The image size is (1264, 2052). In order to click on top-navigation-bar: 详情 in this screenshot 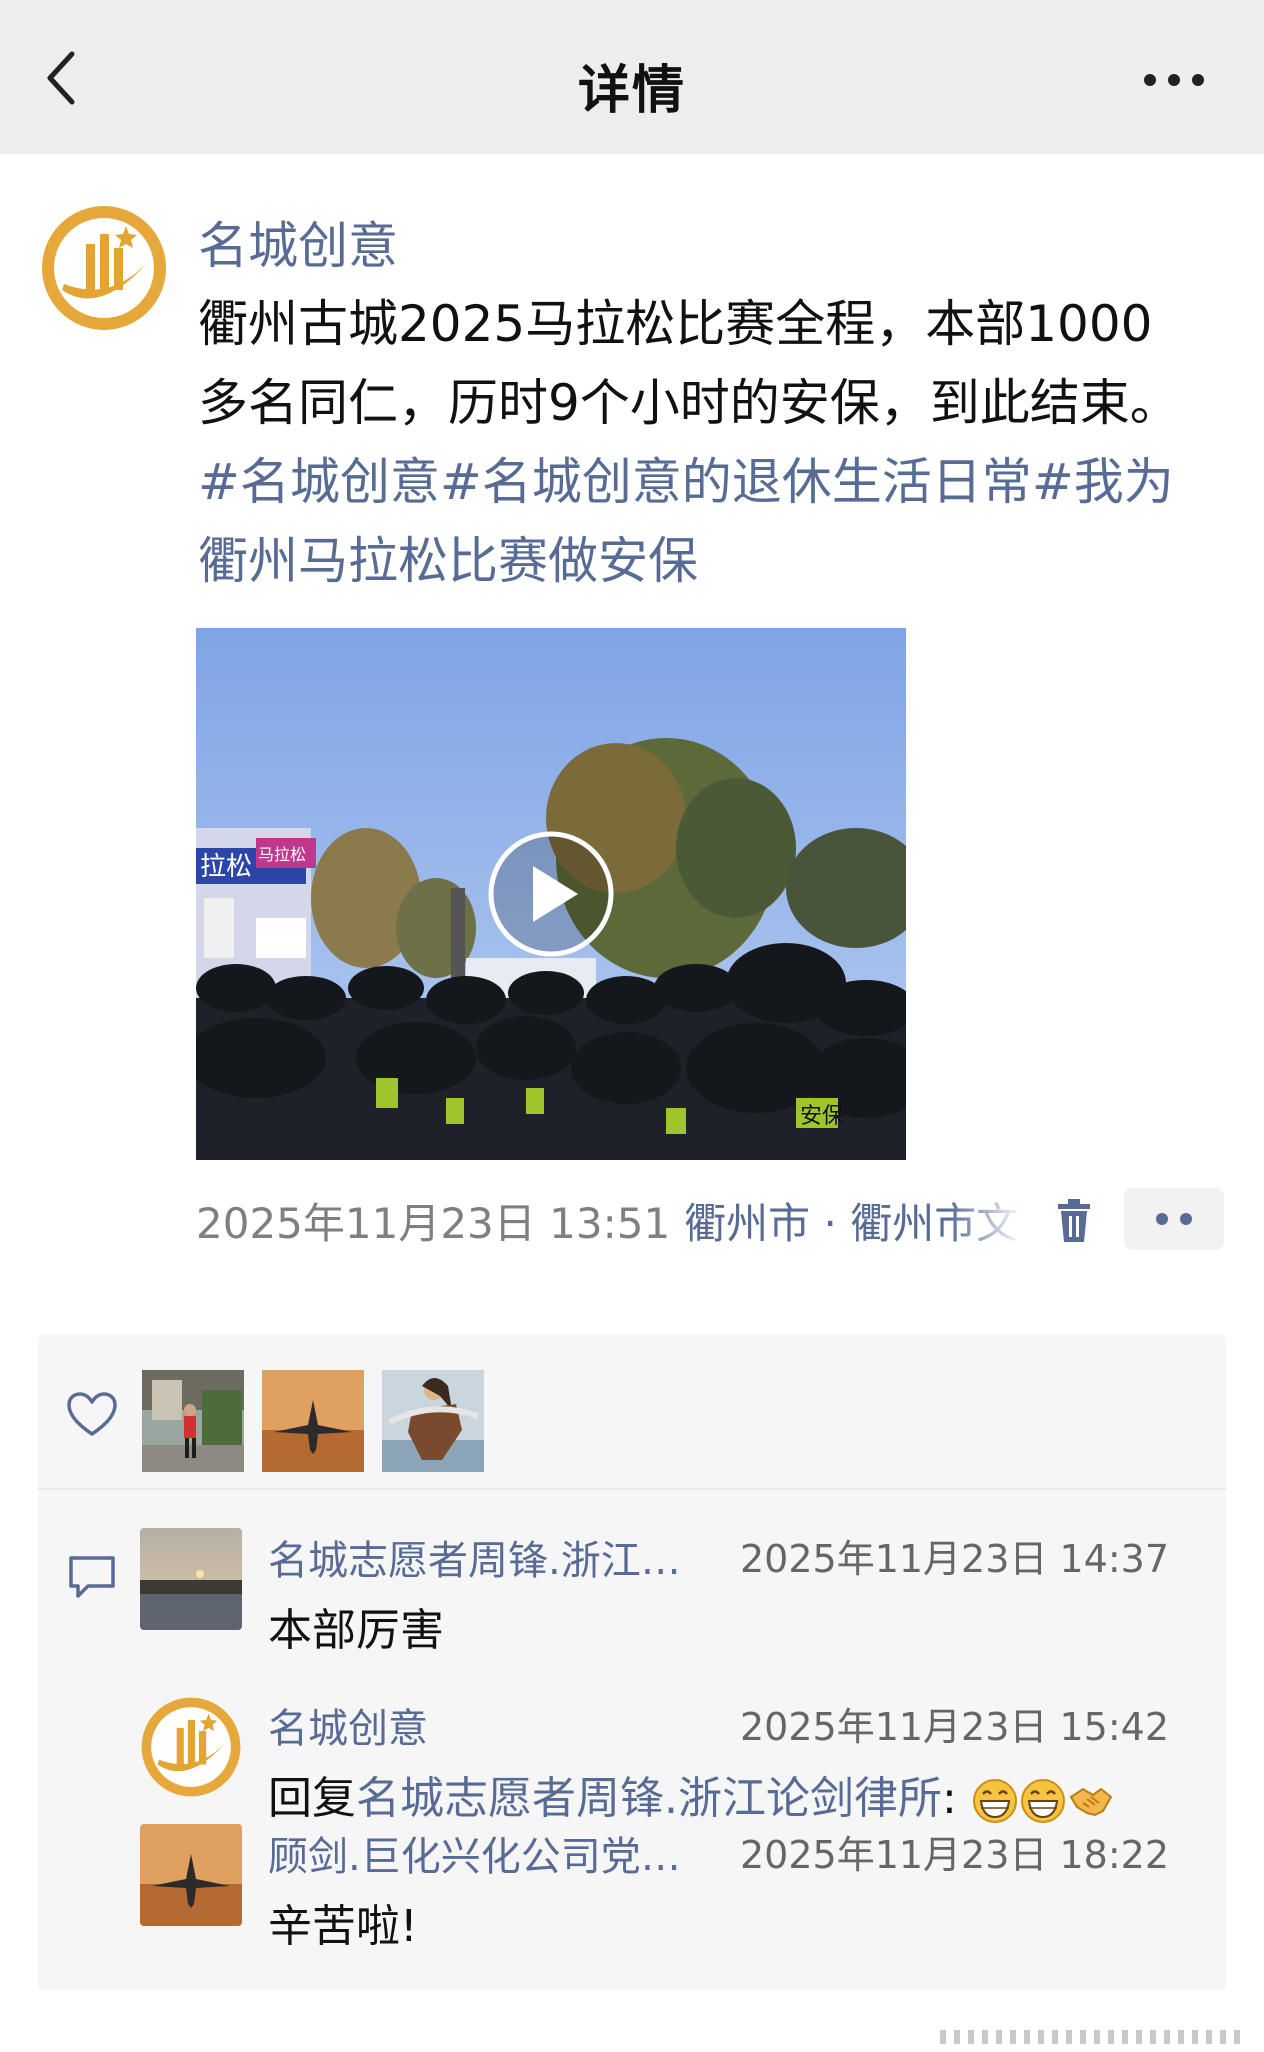, I will do `click(632, 77)`.